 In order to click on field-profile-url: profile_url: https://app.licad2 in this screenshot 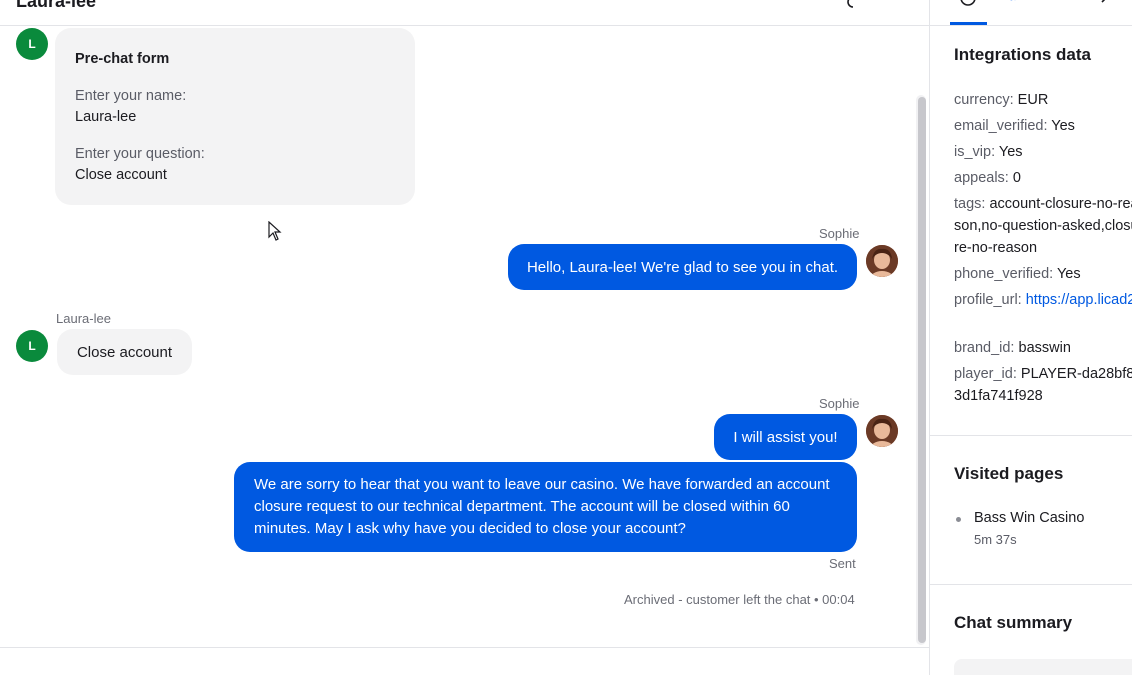, I will do `click(1043, 311)`.